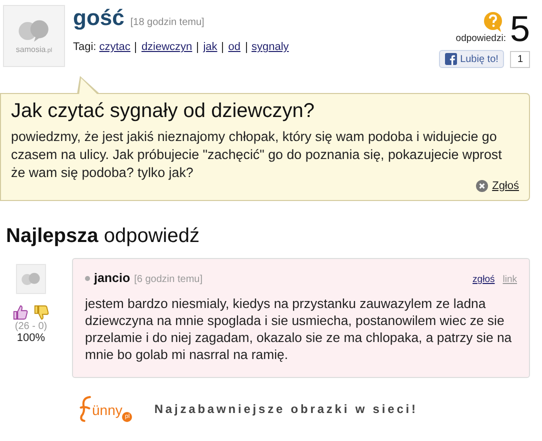  I want to click on facebook-icon, so click(451, 59).